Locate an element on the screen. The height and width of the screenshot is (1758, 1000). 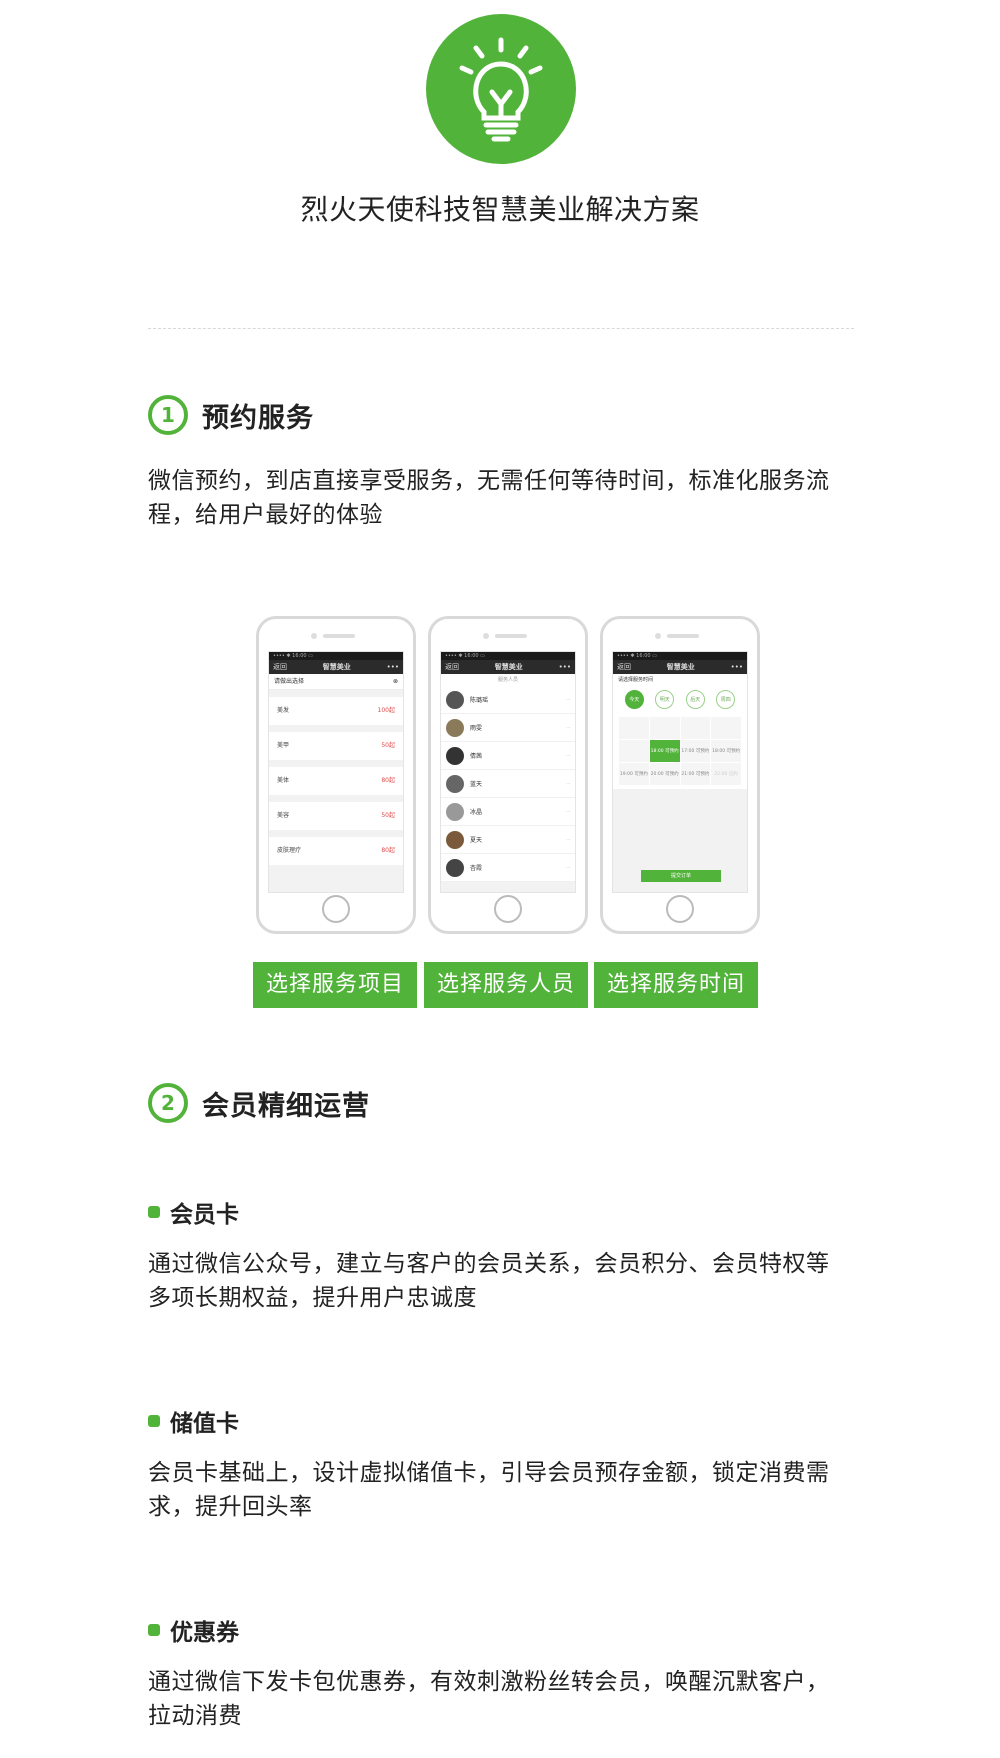
section-1-header: 1 预约服务 is located at coordinates (231, 415).